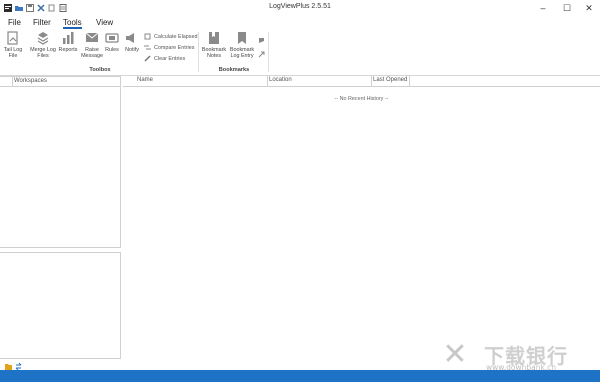 Image resolution: width=600 pixels, height=382 pixels. What do you see at coordinates (589, 8) in the screenshot?
I see `close-button: ✕` at bounding box center [589, 8].